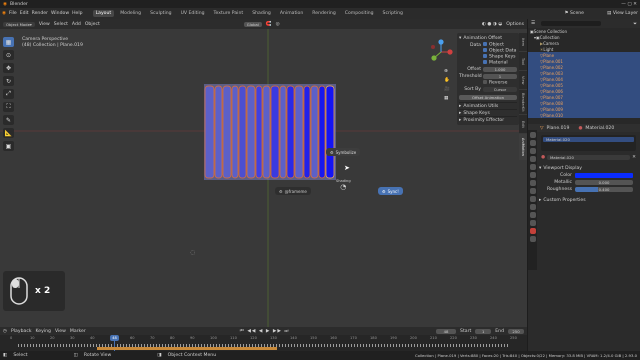  I want to click on transform-orientation: Global, so click(252, 24).